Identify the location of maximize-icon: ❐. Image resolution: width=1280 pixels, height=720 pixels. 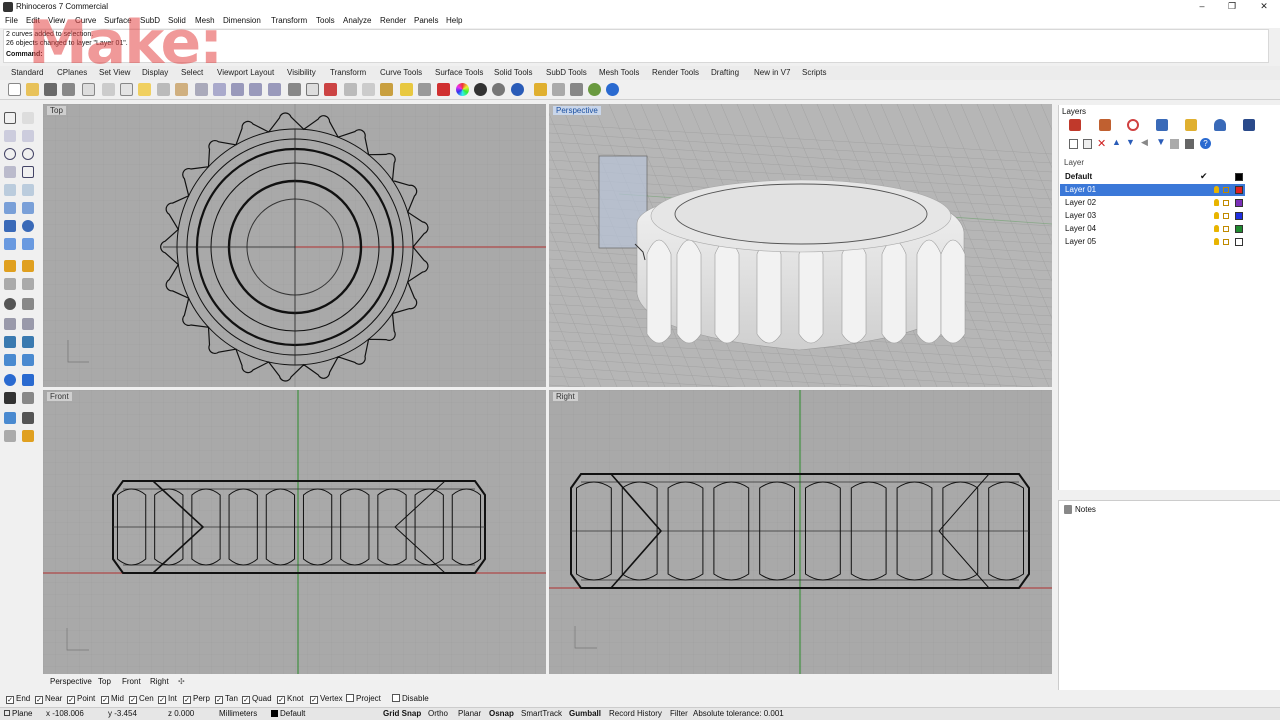
(1232, 7).